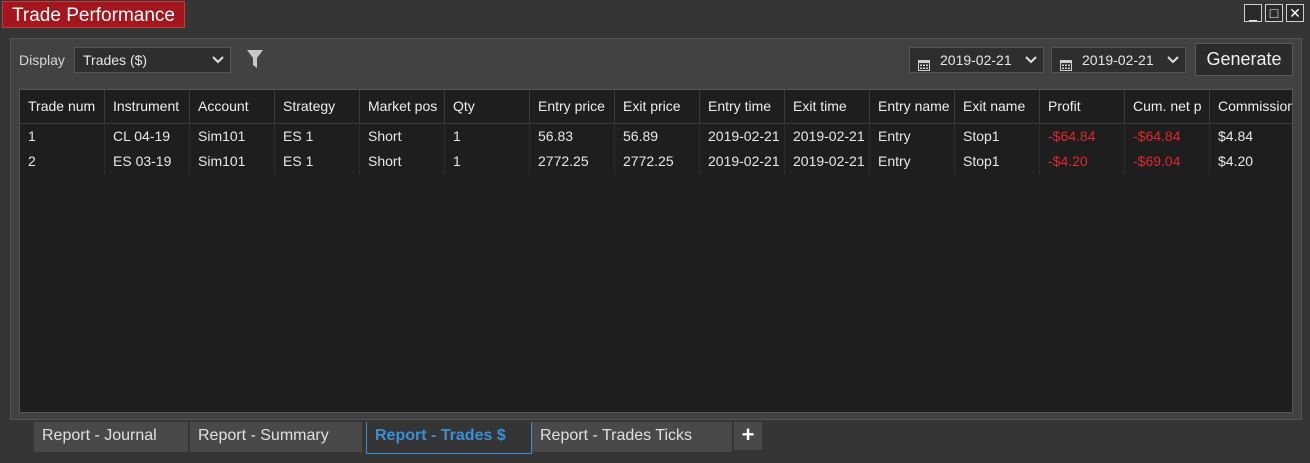 This screenshot has height=463, width=1310. Describe the element at coordinates (632, 437) in the screenshot. I see `tab-report-trades-ticks: Report - Trades Ticks` at that location.